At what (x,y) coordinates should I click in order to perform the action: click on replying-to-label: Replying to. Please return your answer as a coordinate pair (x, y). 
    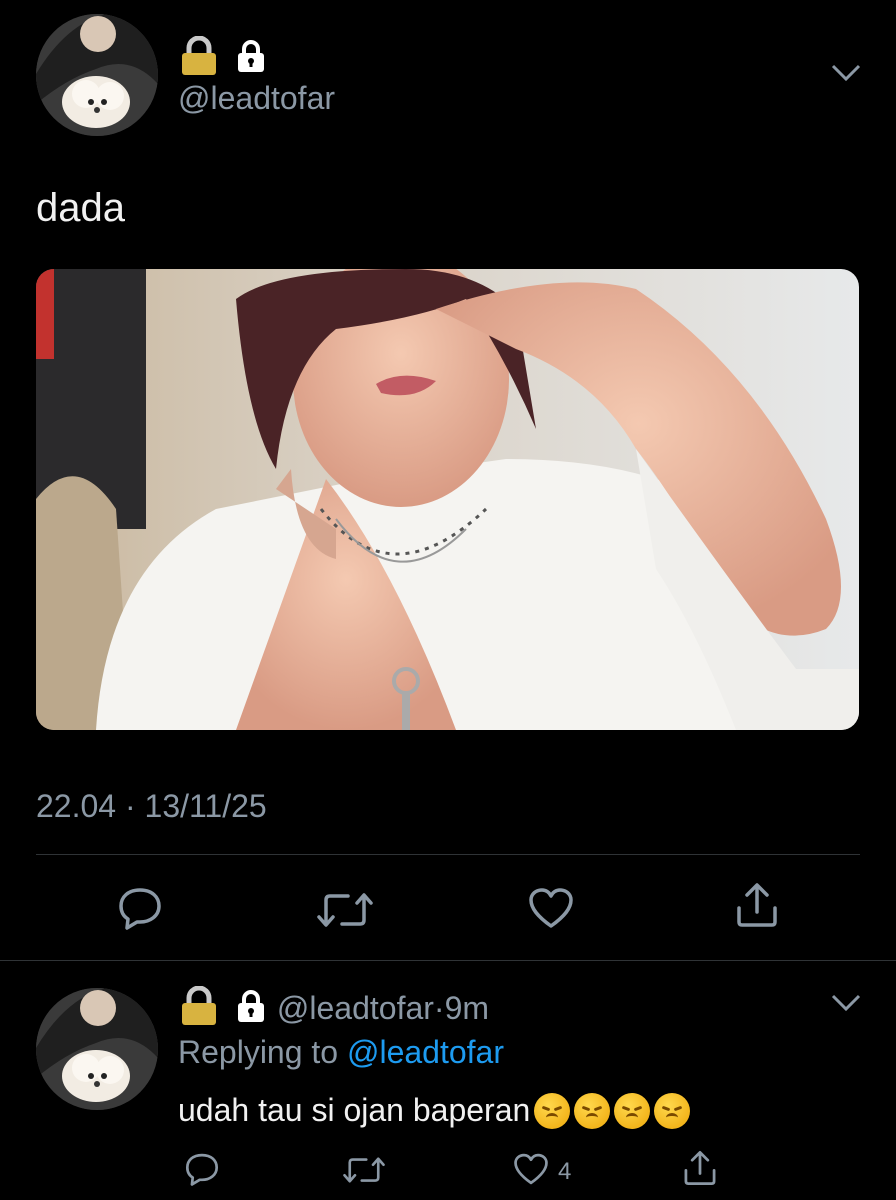
    Looking at the image, I should click on (258, 1052).